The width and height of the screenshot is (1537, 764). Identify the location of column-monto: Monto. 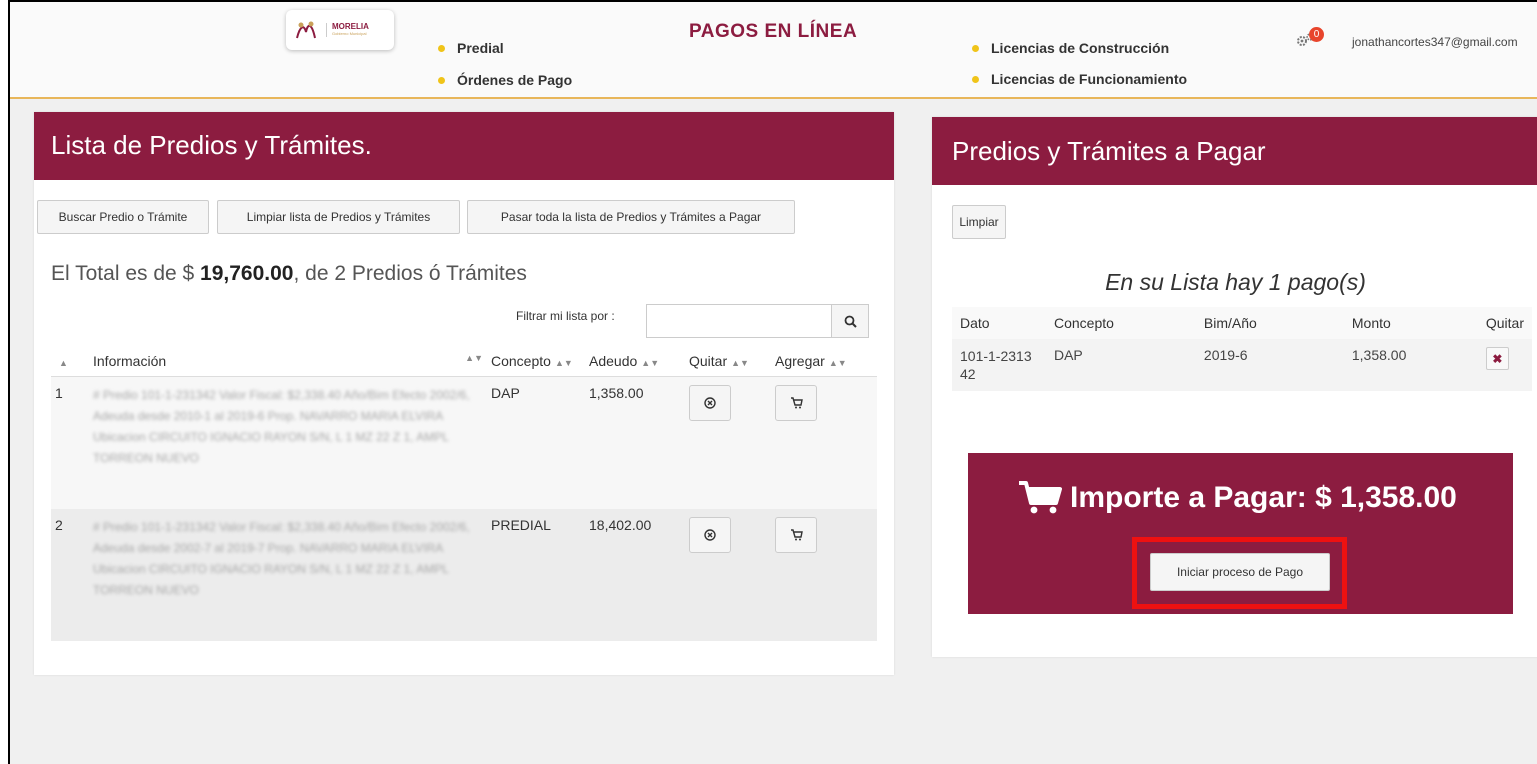
(1410, 323).